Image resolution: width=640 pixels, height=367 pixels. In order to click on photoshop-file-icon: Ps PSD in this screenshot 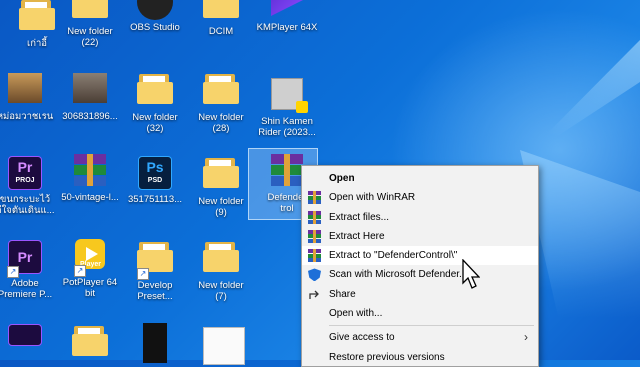, I will do `click(155, 174)`.